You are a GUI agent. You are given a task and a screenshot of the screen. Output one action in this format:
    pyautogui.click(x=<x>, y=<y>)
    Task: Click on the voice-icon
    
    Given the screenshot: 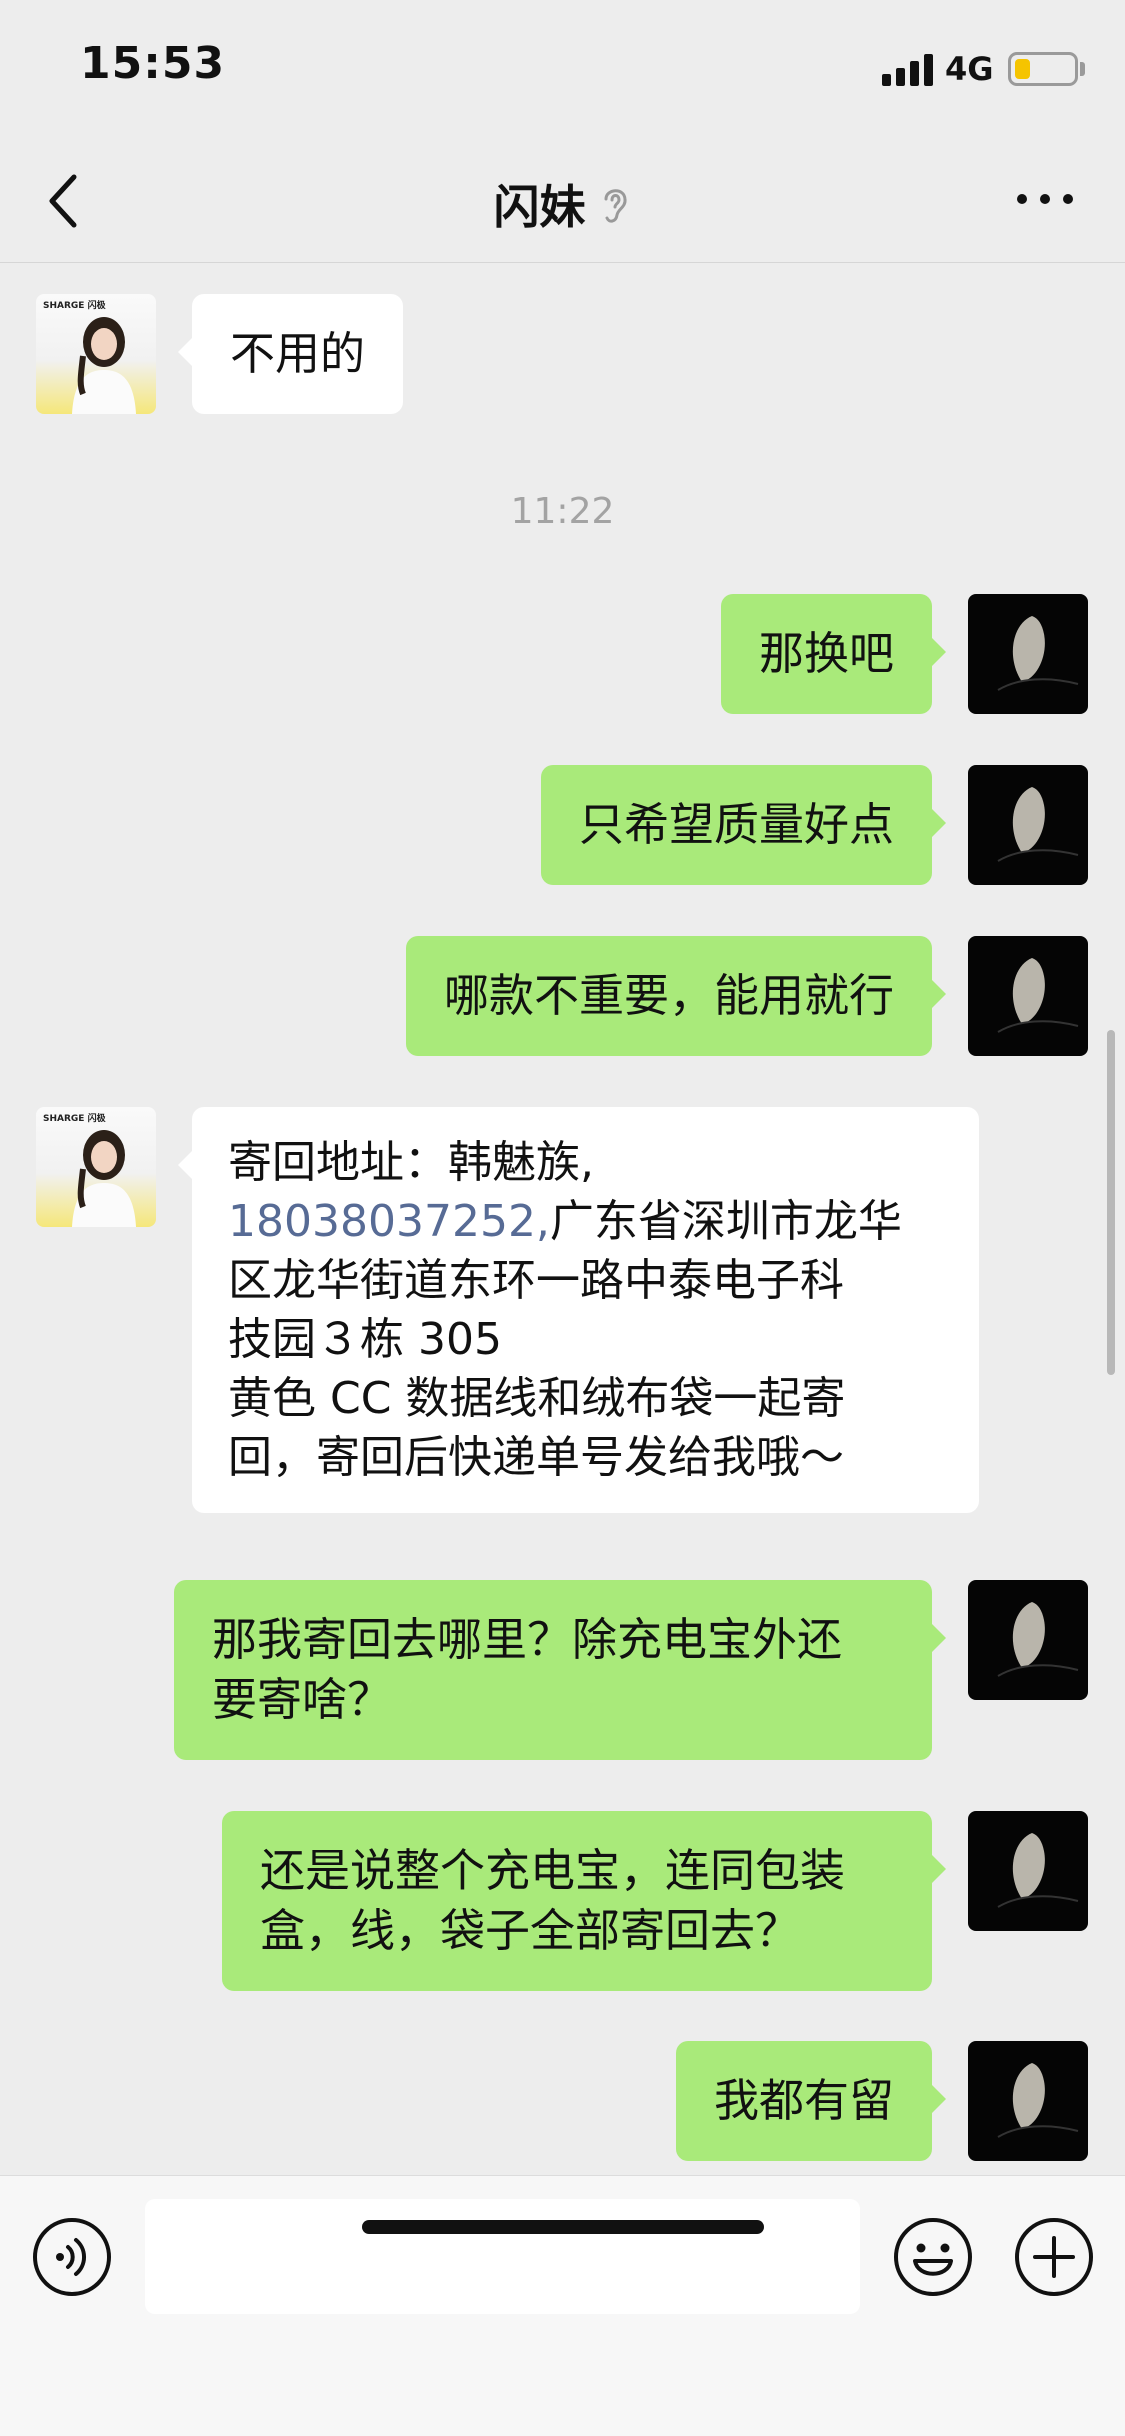 What is the action you would take?
    pyautogui.click(x=72, y=2257)
    